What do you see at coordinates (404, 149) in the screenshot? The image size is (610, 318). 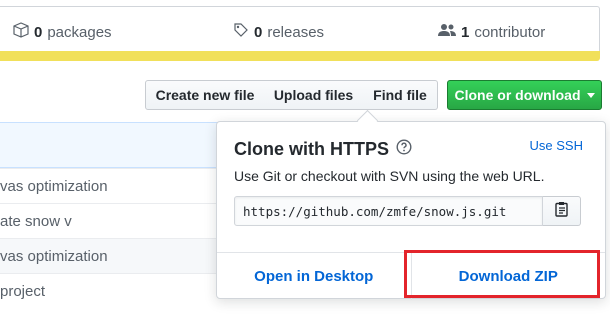 I see `question-icon` at bounding box center [404, 149].